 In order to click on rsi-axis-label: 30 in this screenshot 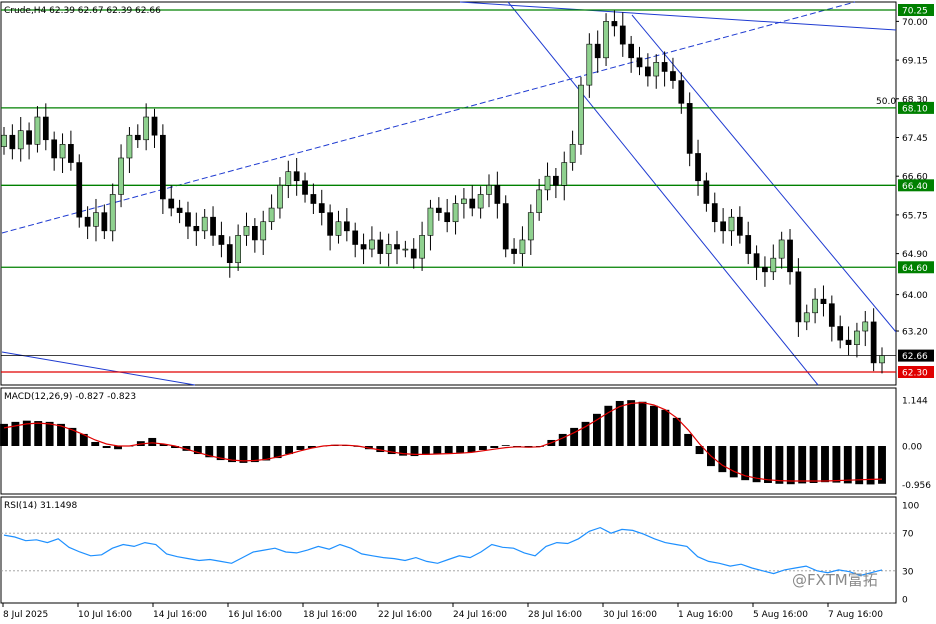, I will do `click(908, 572)`.